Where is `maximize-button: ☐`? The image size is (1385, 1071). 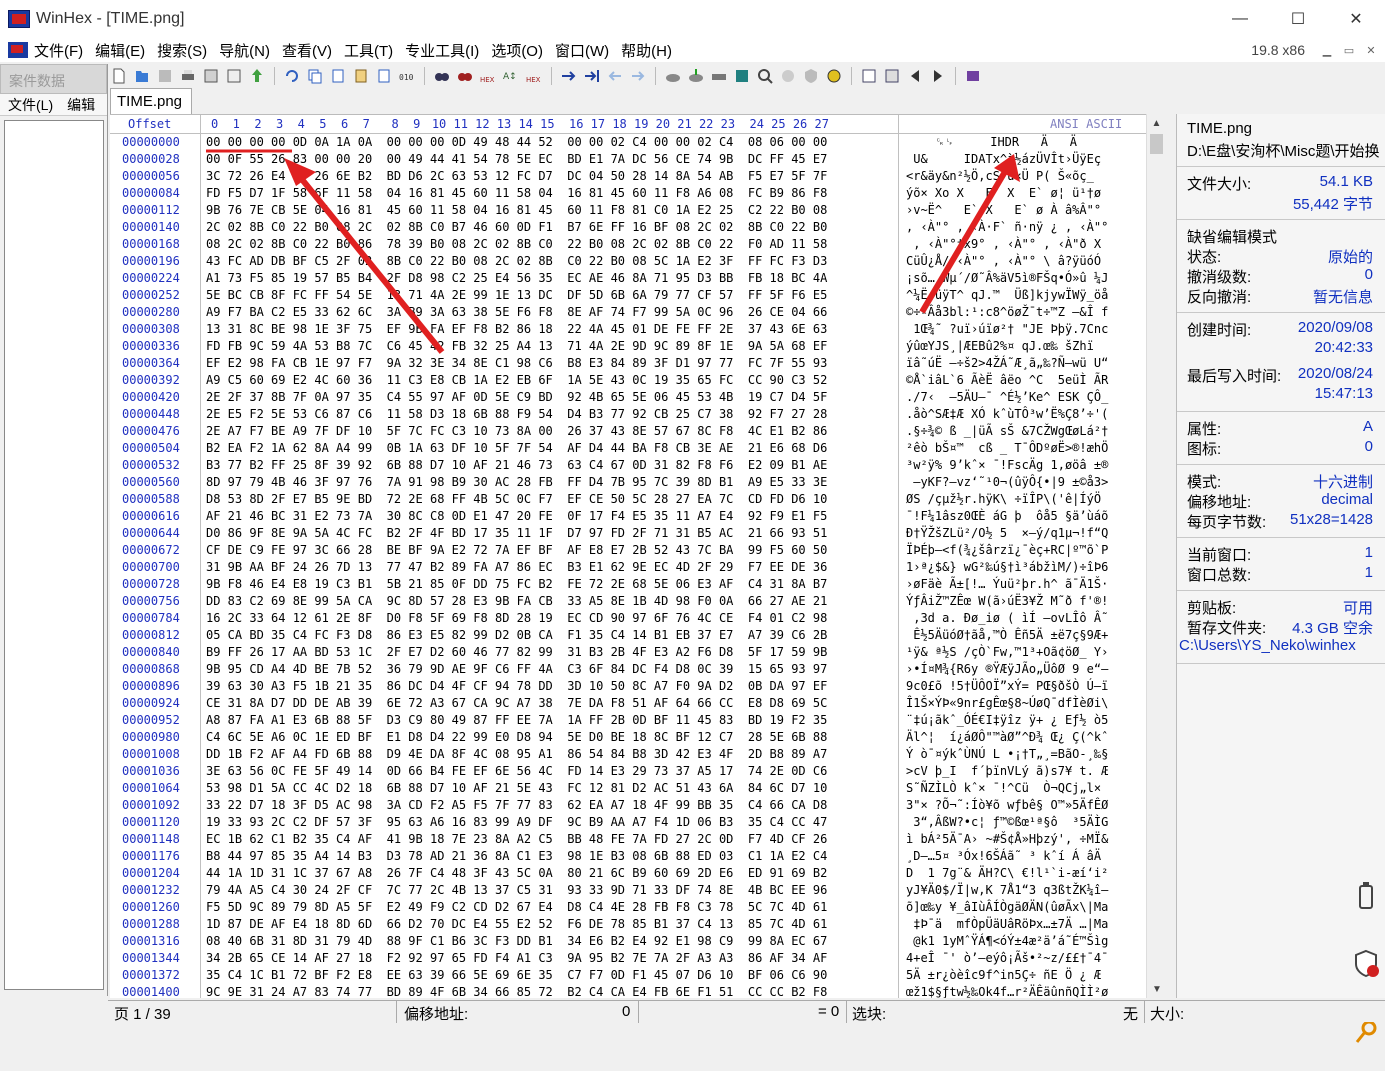
maximize-button: ☐ is located at coordinates (1298, 19).